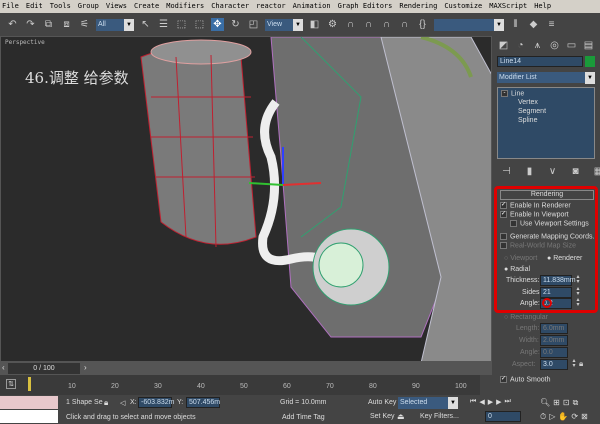 Image resolution: width=600 pixels, height=424 pixels. I want to click on aspect-field: 3.0, so click(554, 364).